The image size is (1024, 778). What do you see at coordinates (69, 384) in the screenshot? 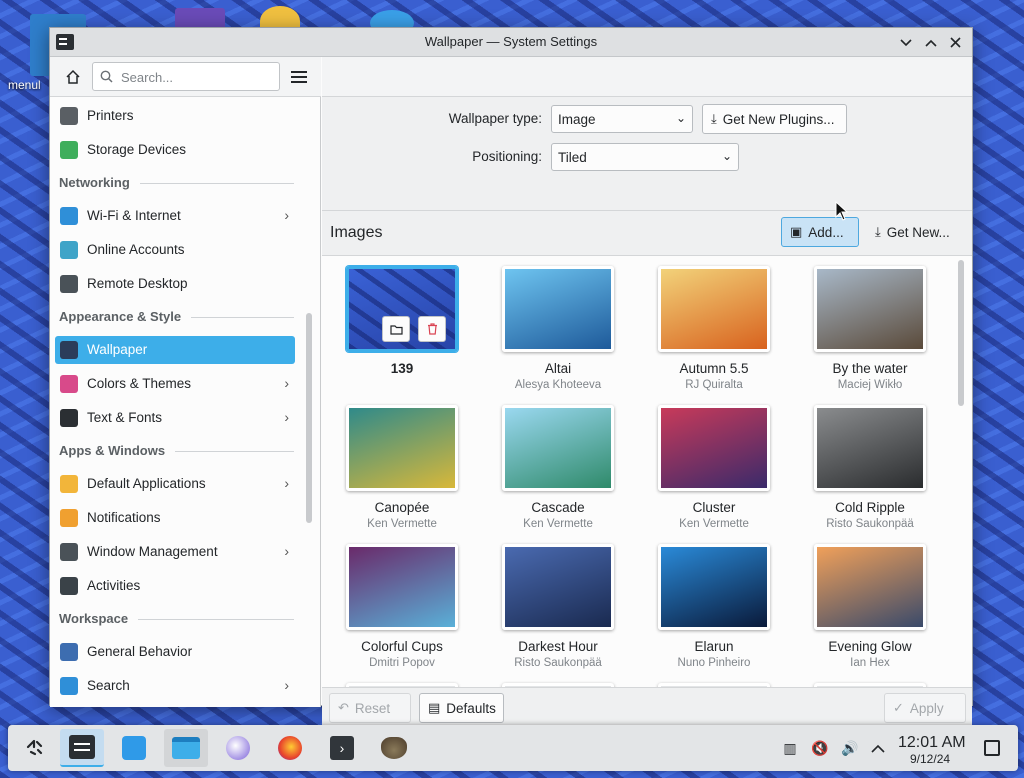
I see `colors-icon` at bounding box center [69, 384].